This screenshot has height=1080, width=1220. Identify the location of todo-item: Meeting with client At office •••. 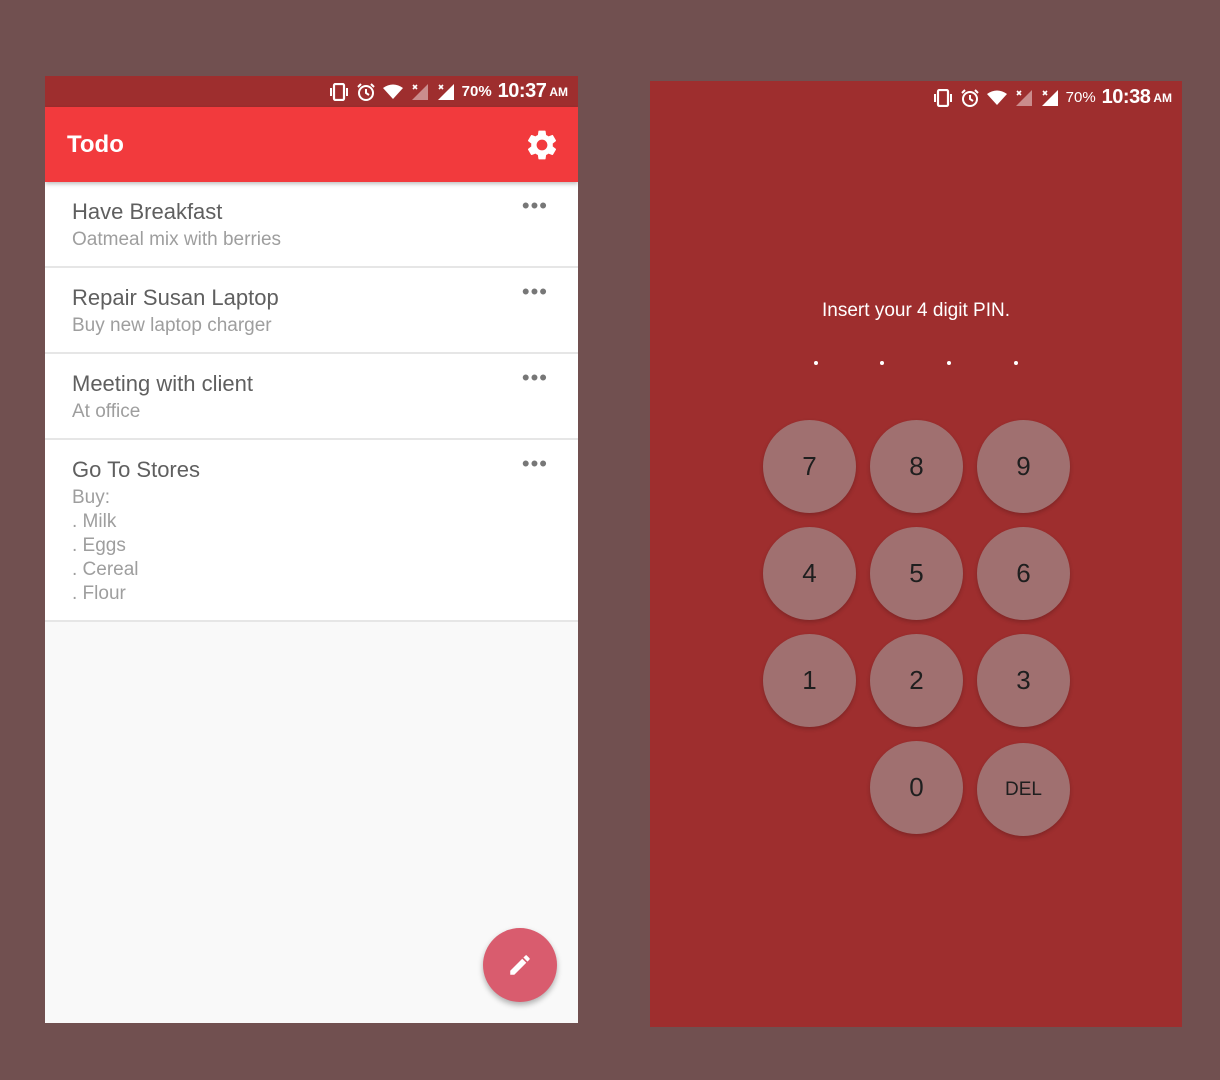
(311, 397).